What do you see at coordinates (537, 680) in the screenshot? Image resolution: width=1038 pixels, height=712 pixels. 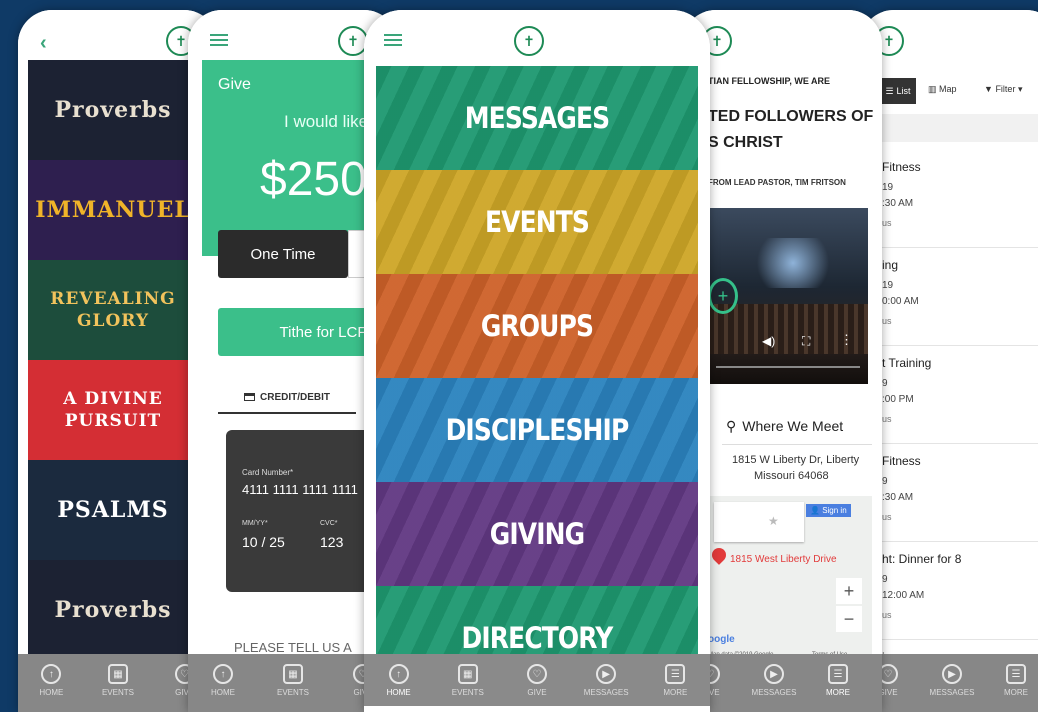 I see `tab-give: ♡ GIVE` at bounding box center [537, 680].